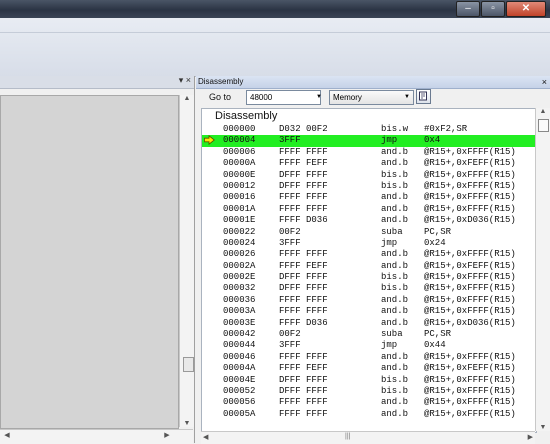 The image size is (550, 444). Describe the element at coordinates (369, 186) in the screenshot. I see `disassembly-row: 000012 DFFF FFFF bis.b @R15+,0xFFFF(R15)` at that location.